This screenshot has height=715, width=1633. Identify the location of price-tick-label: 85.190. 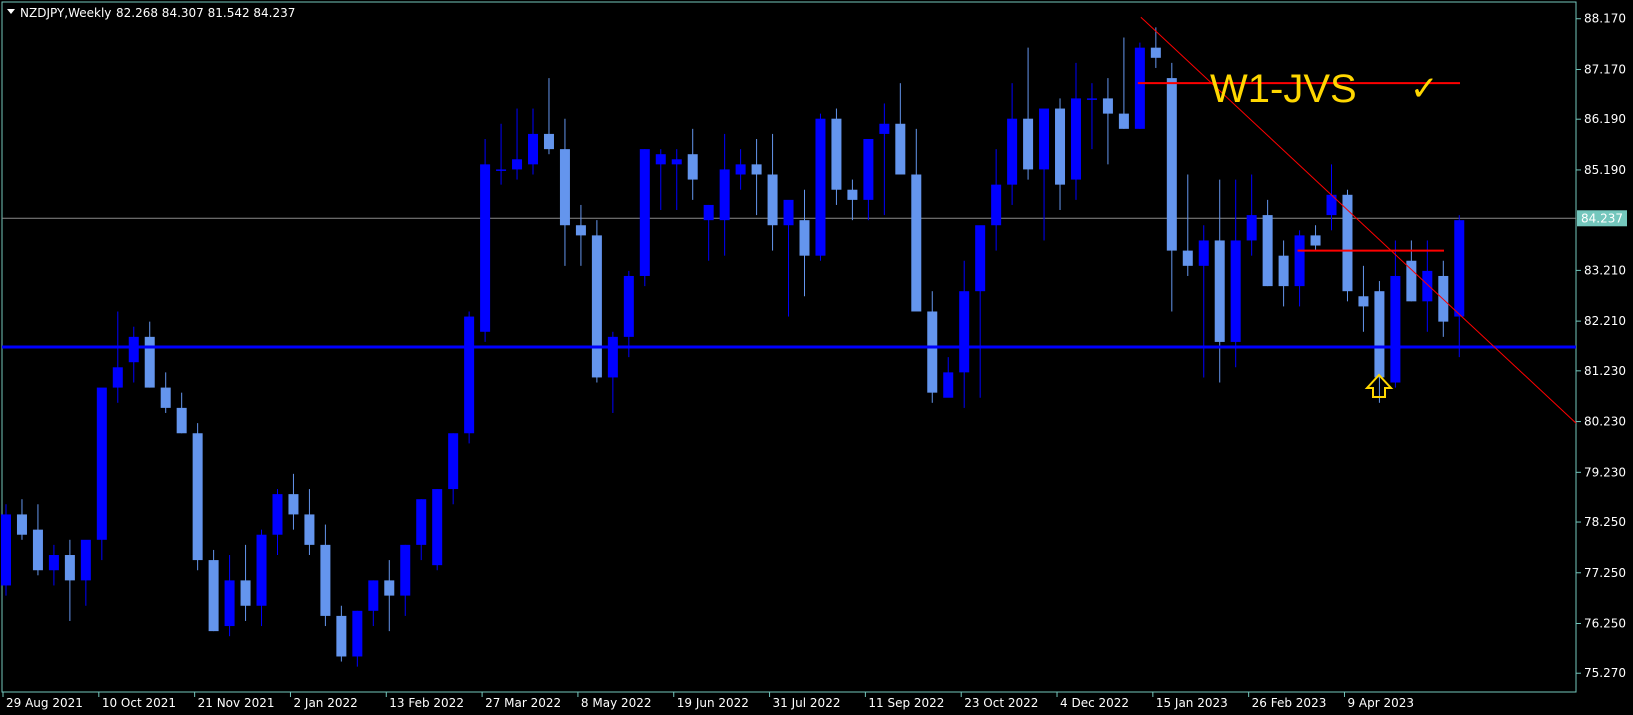
(1605, 170).